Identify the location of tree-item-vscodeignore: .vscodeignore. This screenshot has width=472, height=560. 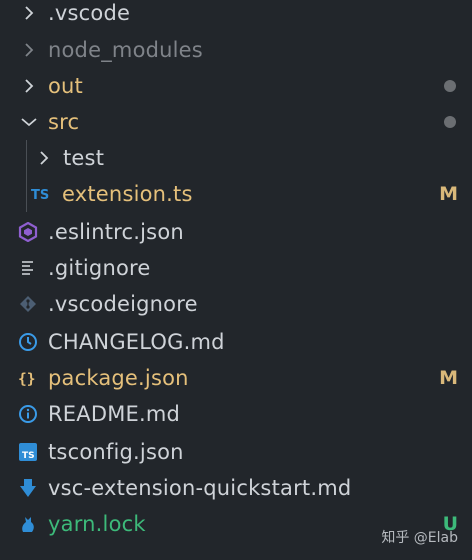
(236, 304).